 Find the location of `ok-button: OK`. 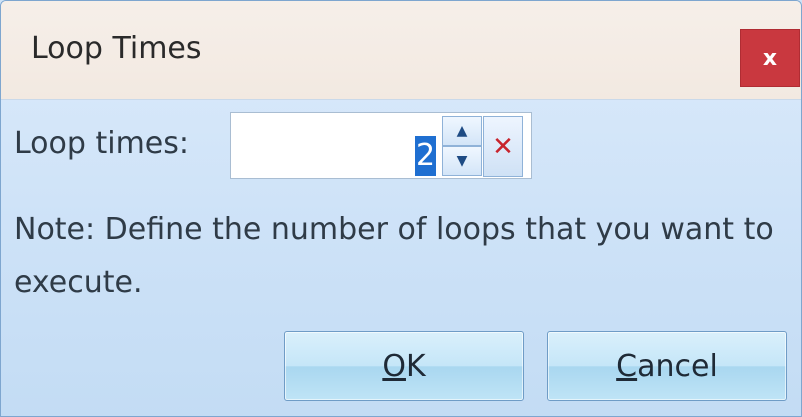

ok-button: OK is located at coordinates (404, 366).